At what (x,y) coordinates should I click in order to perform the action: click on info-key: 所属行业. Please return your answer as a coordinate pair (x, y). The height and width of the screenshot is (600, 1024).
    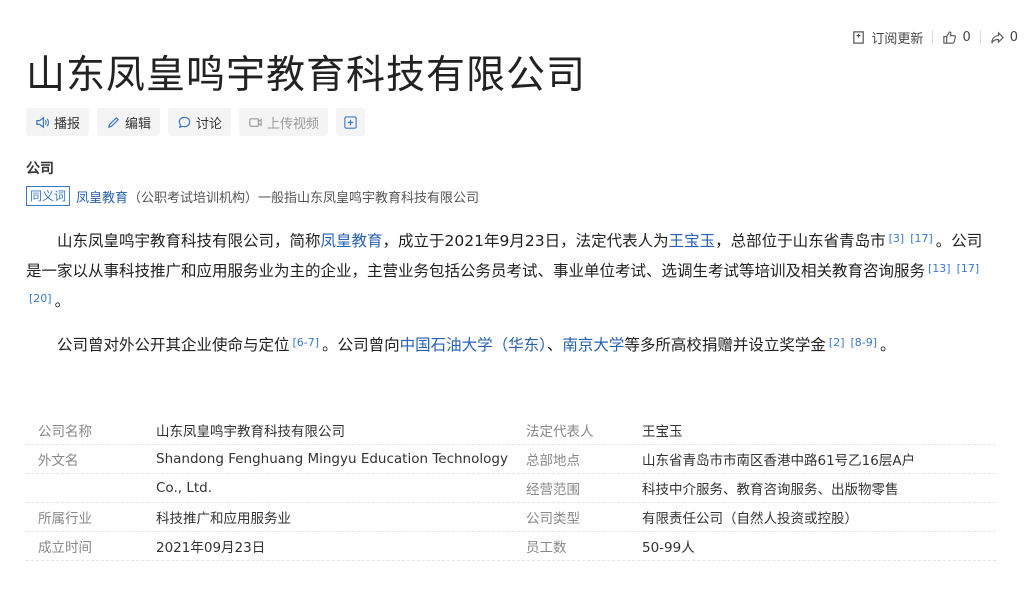
    Looking at the image, I should click on (65, 519).